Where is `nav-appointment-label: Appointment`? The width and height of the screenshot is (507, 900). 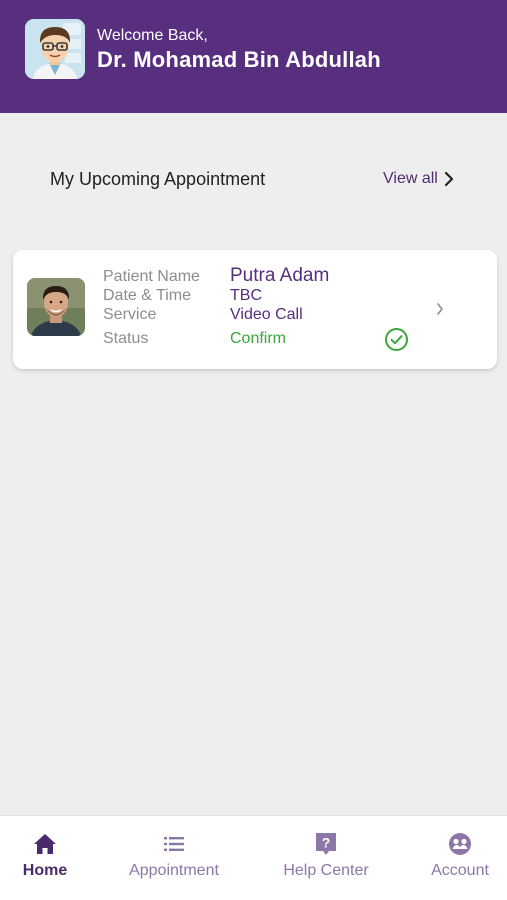 nav-appointment-label: Appointment is located at coordinates (174, 870).